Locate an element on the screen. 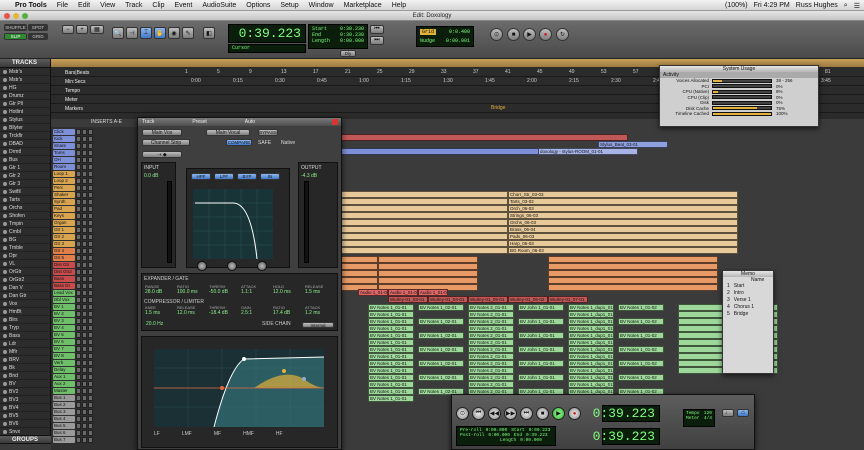  record-button is located at coordinates (78, 440).